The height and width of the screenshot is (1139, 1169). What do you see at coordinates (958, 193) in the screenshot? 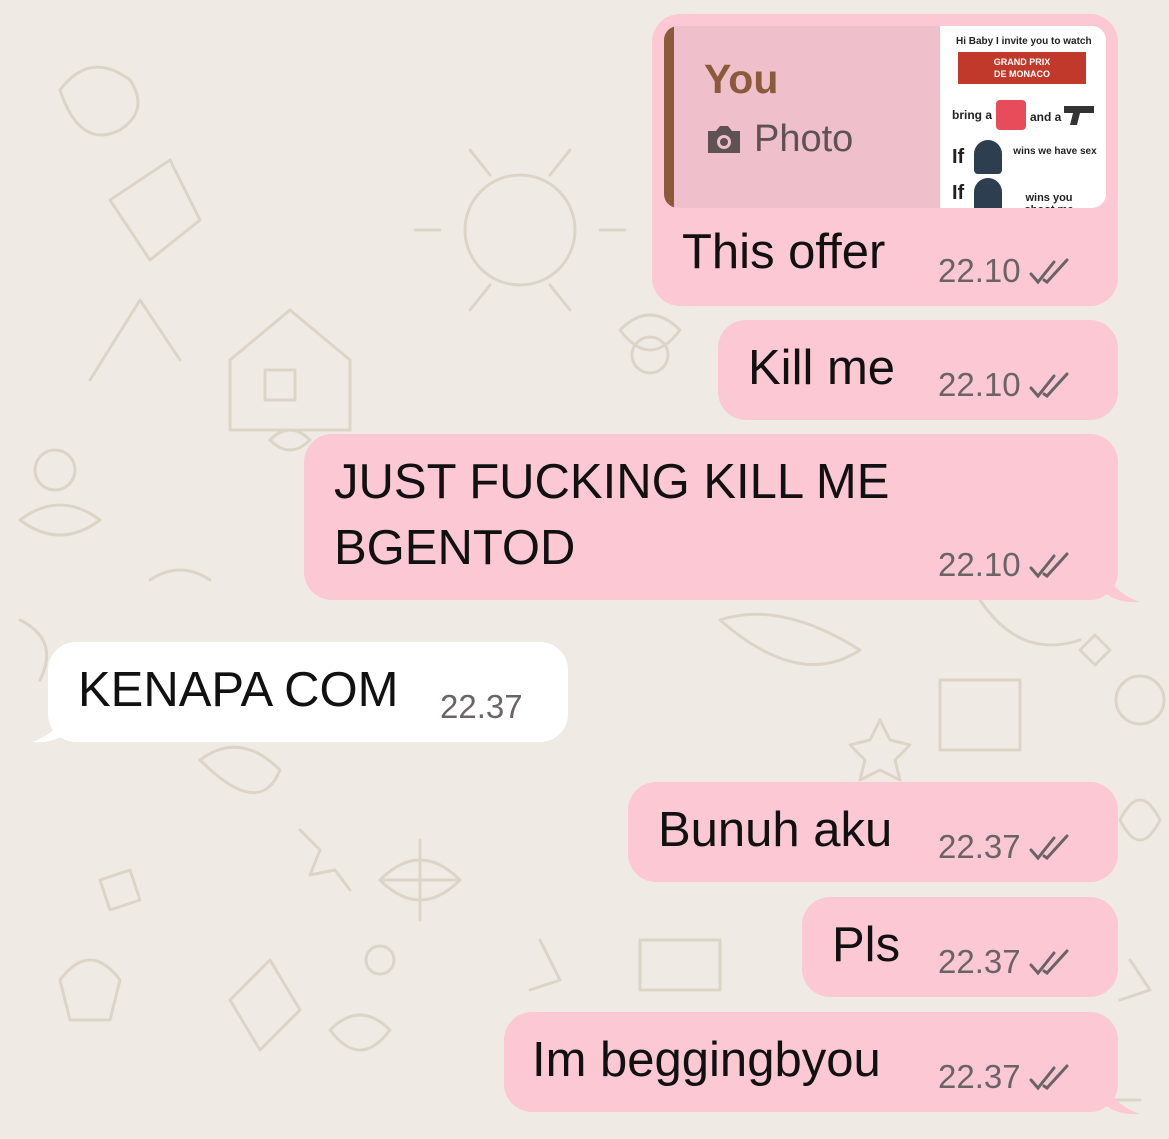
I see `thumb-if-2: If` at bounding box center [958, 193].